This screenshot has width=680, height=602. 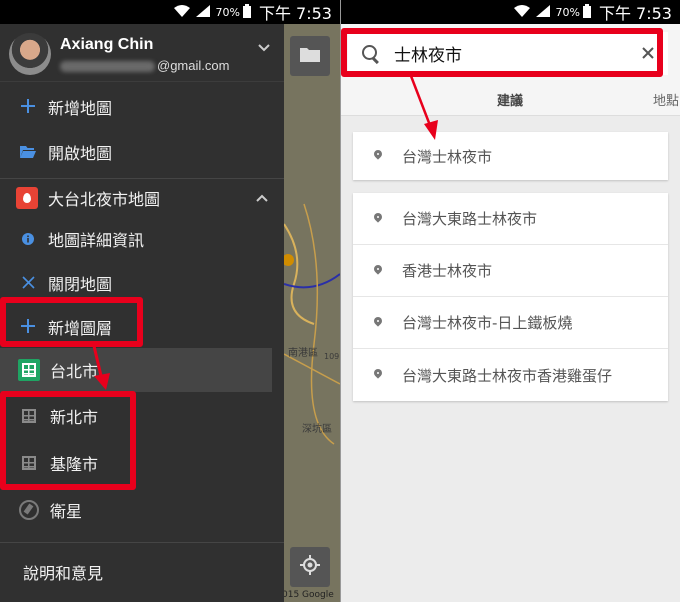 I want to click on map-group-header: 大台北夜市地圖, so click(x=142, y=198).